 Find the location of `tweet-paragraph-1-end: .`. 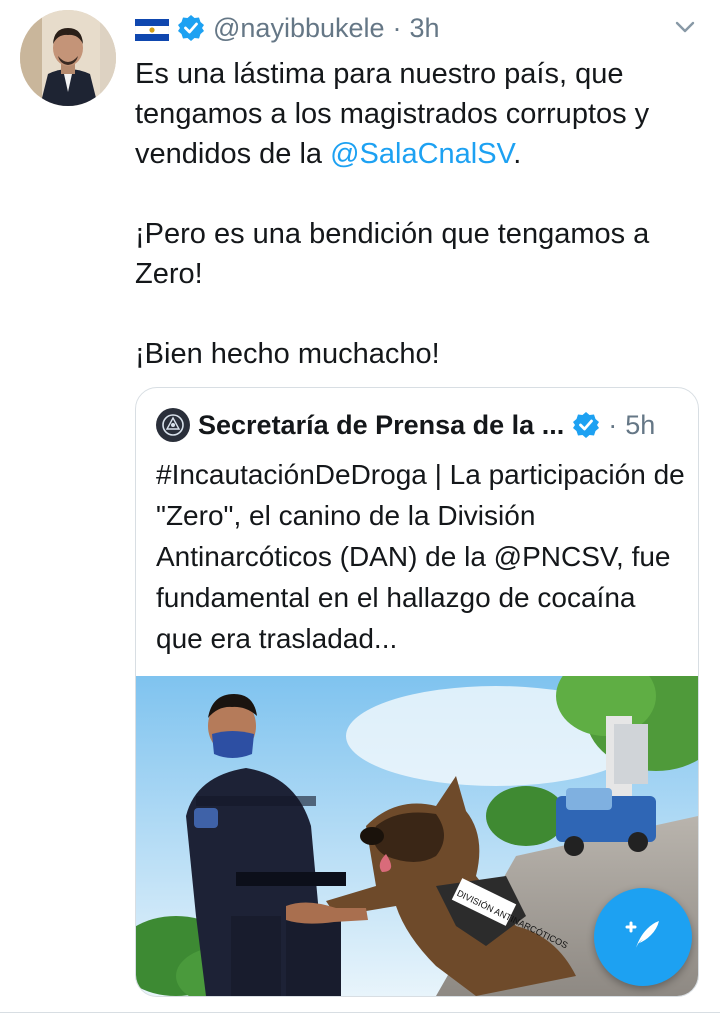

tweet-paragraph-1-end: . is located at coordinates (517, 154).